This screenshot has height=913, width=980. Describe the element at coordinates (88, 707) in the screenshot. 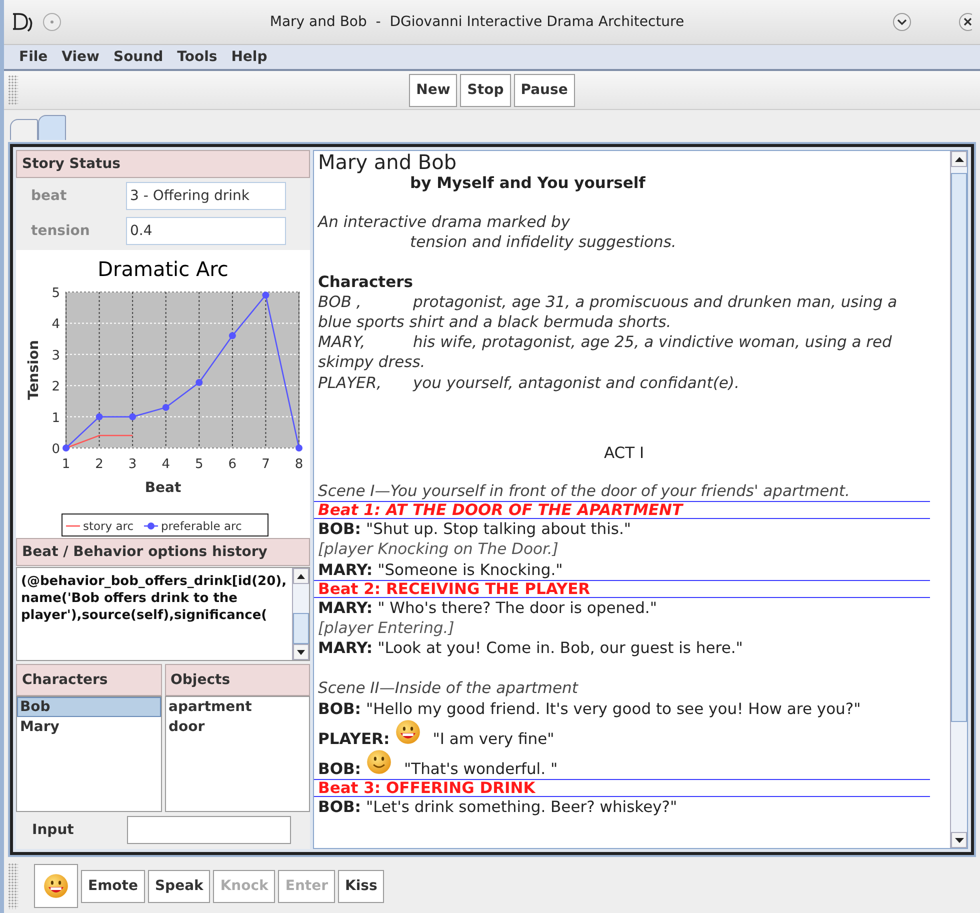

I see `list-item: Bob` at that location.